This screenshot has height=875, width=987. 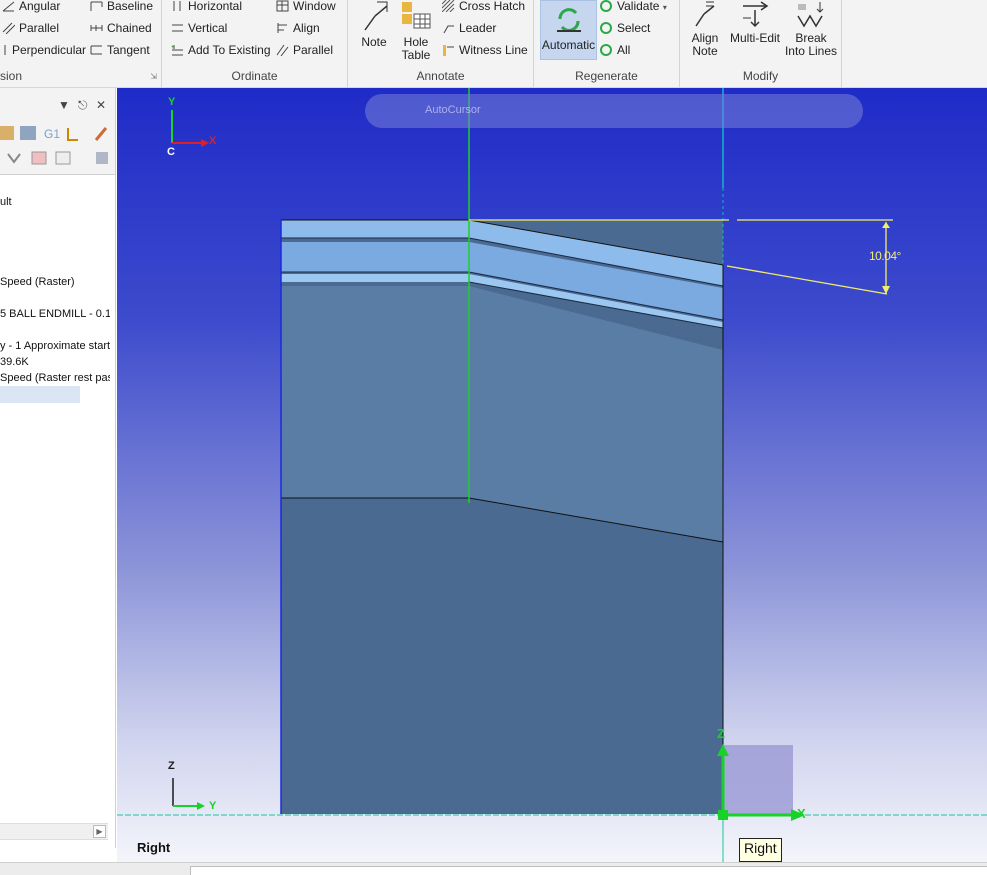 What do you see at coordinates (811, 29) in the screenshot?
I see `break-into-lines-button: Break Into Lines` at bounding box center [811, 29].